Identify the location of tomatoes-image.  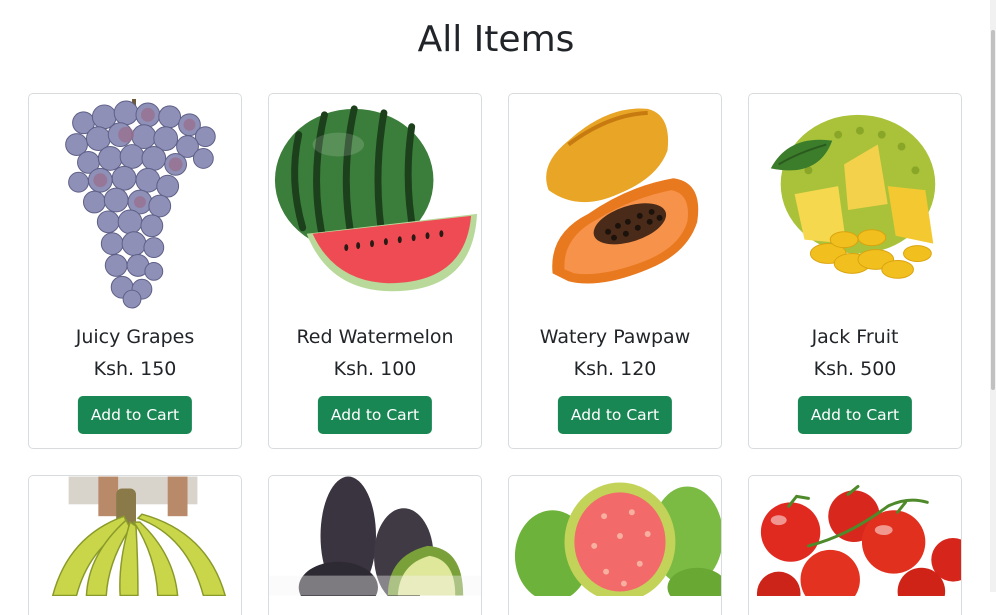
(858, 540).